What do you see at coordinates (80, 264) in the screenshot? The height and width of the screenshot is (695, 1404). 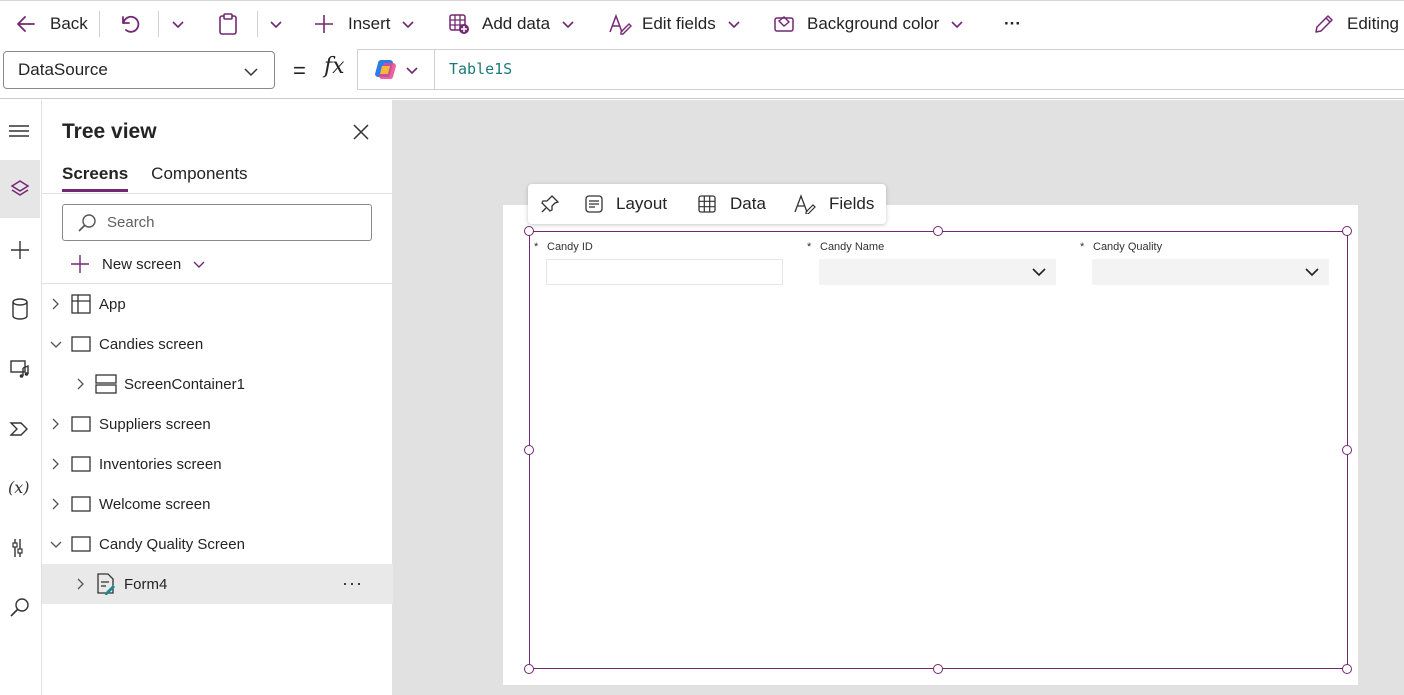 I see `plus-icon` at bounding box center [80, 264].